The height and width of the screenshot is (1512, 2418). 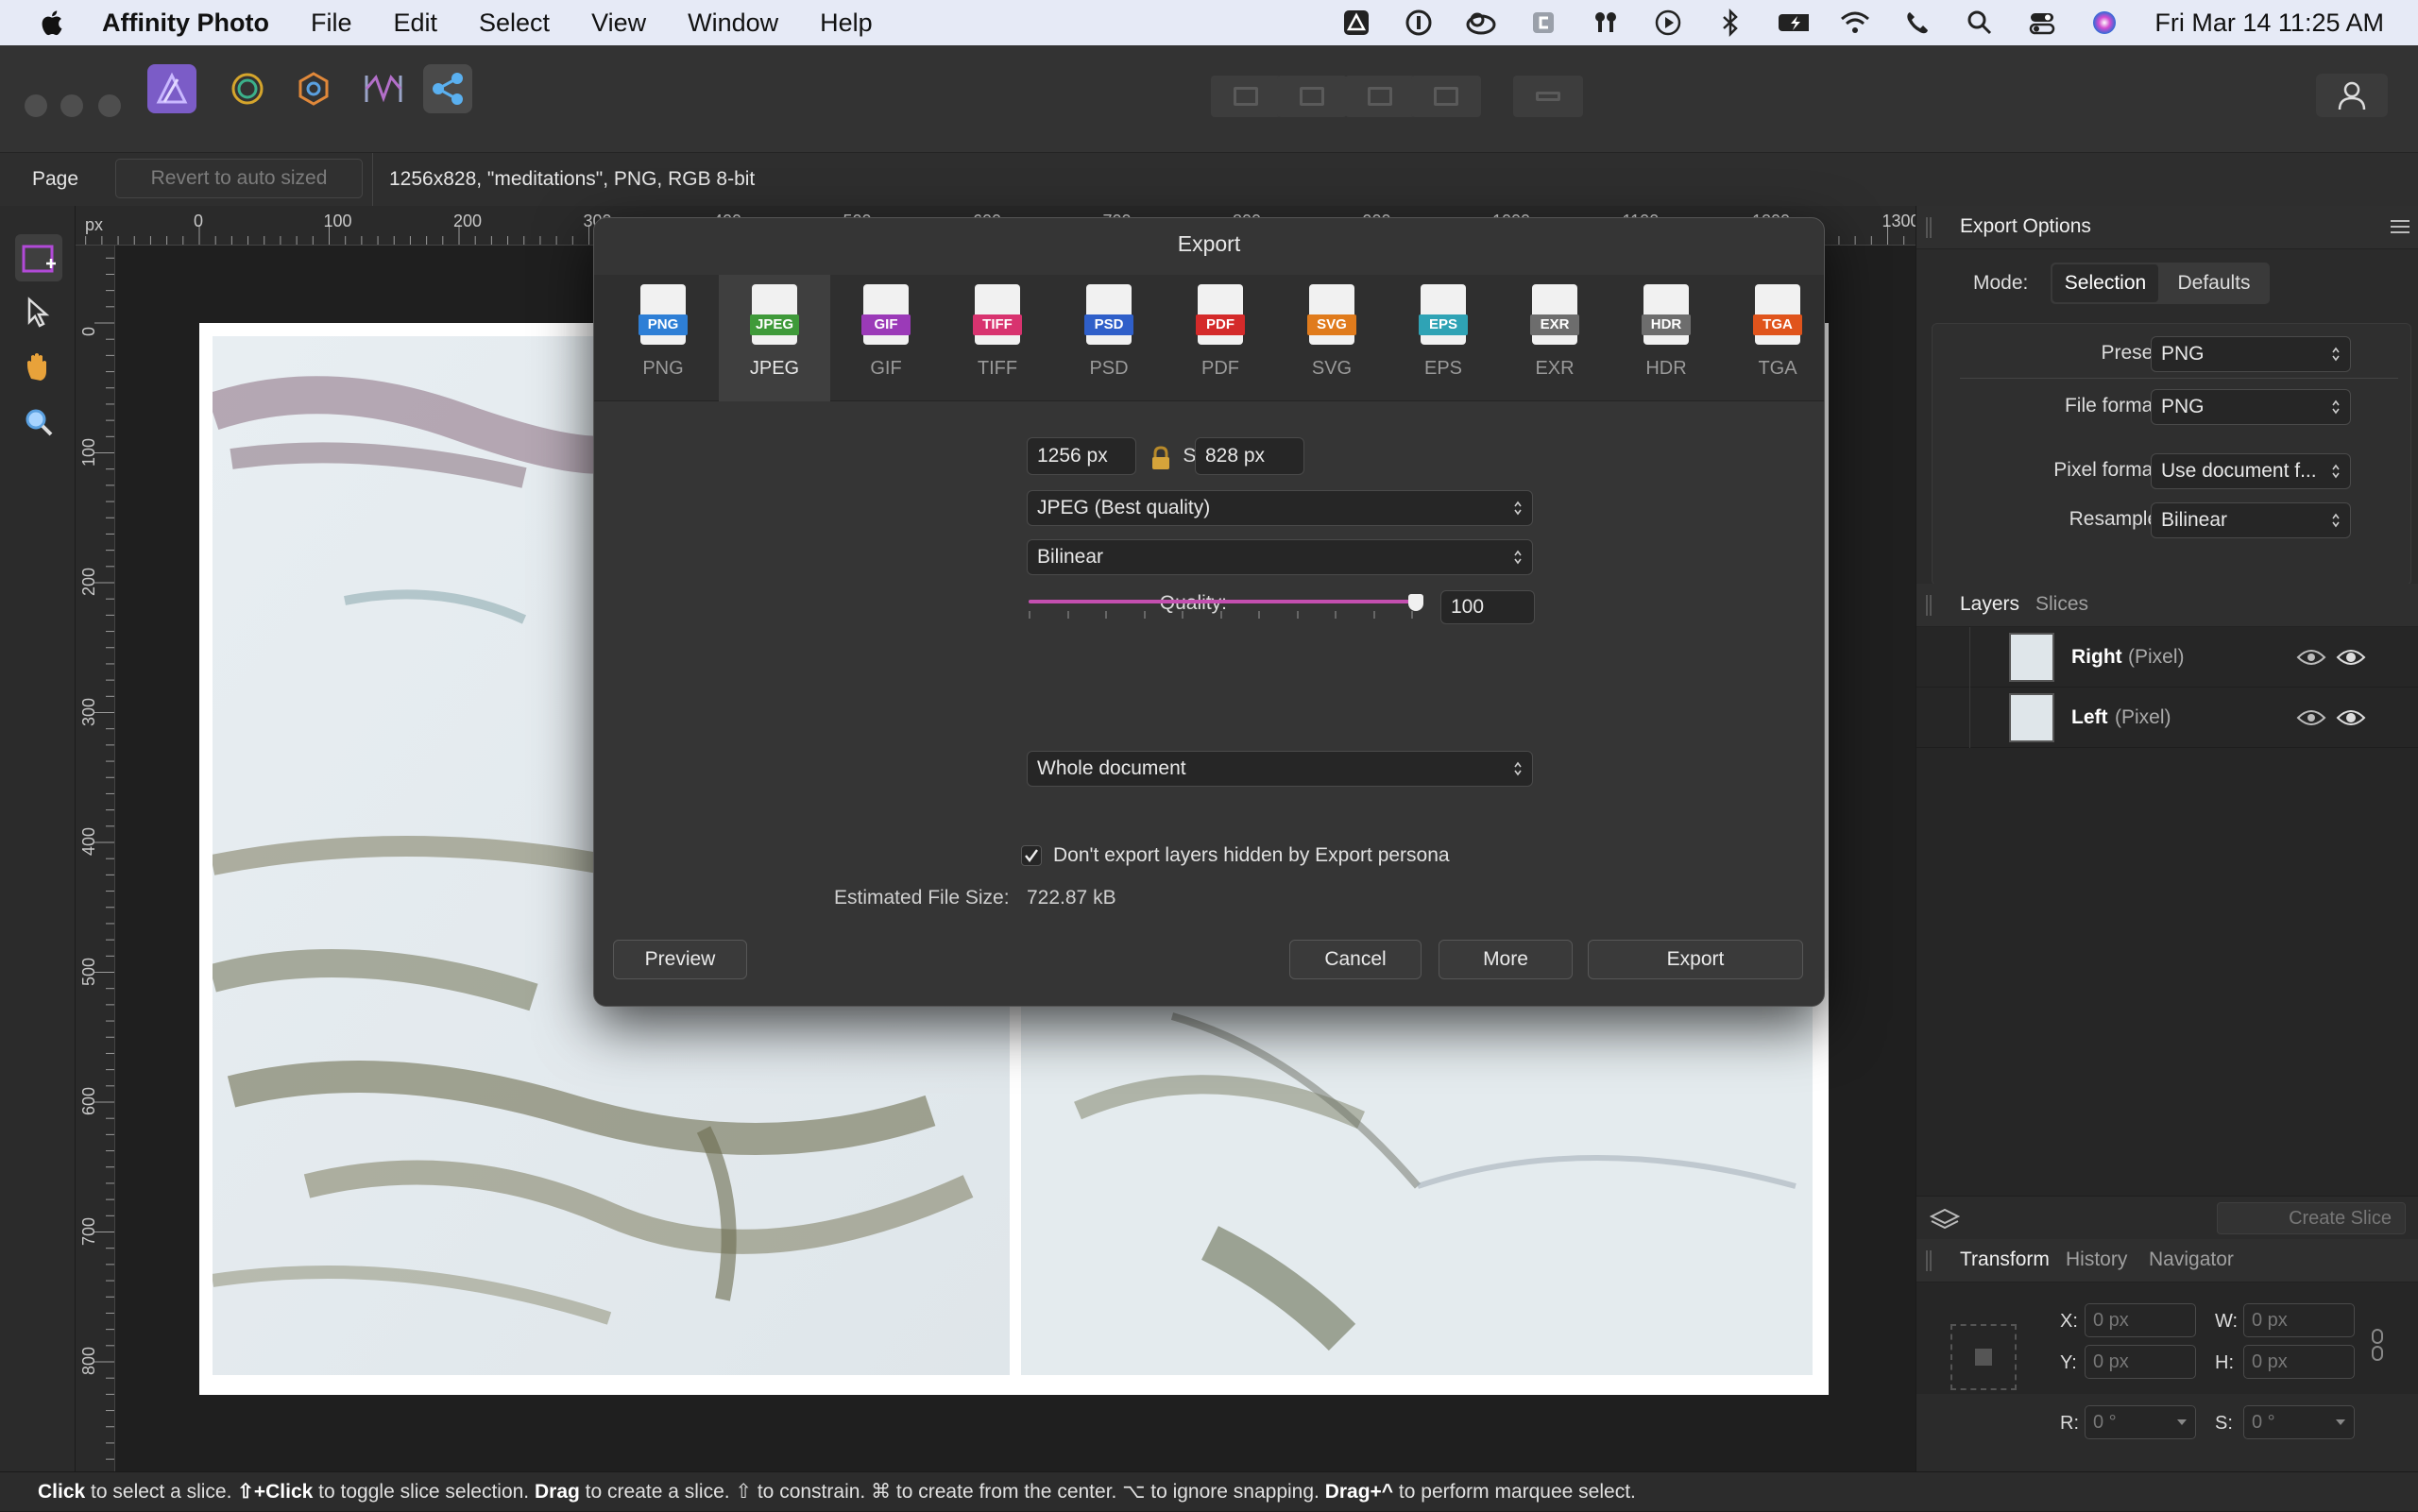 I want to click on hidden-layers-checkbox, so click(x=1032, y=855).